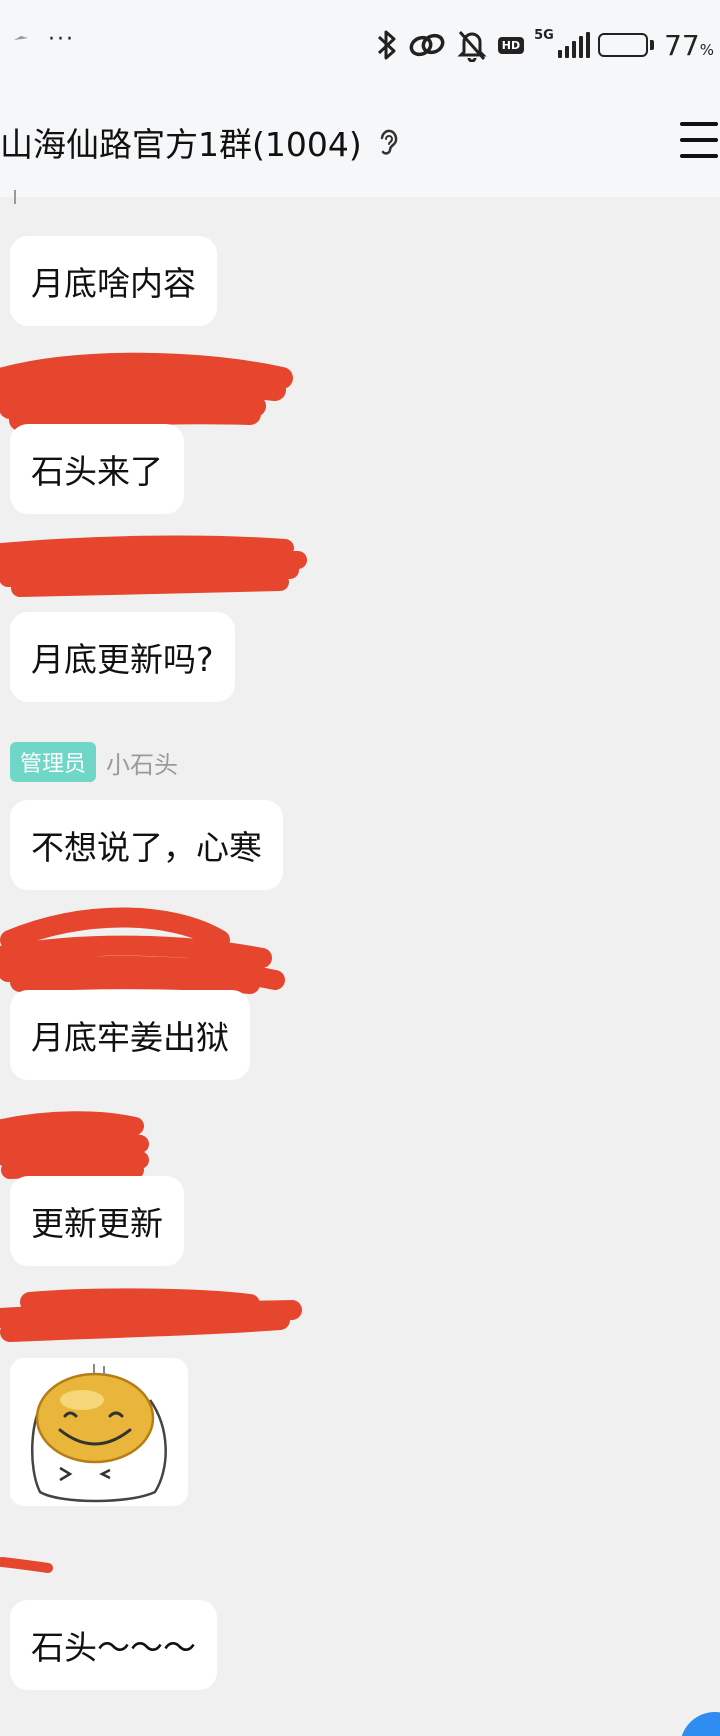 The width and height of the screenshot is (720, 1736). What do you see at coordinates (360, 98) in the screenshot?
I see `top-bar: ··· HD 5G 77% 山海仙路官方1群(1004)` at bounding box center [360, 98].